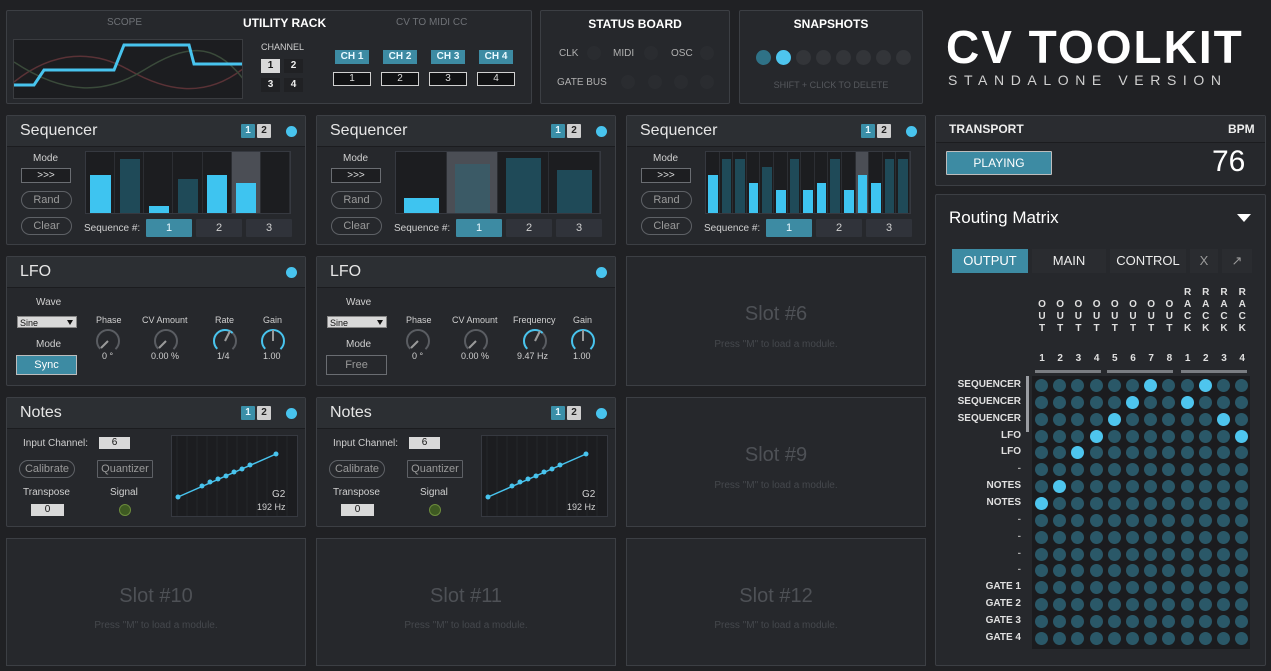  Describe the element at coordinates (448, 79) in the screenshot. I see `ch3-value: 3` at that location.